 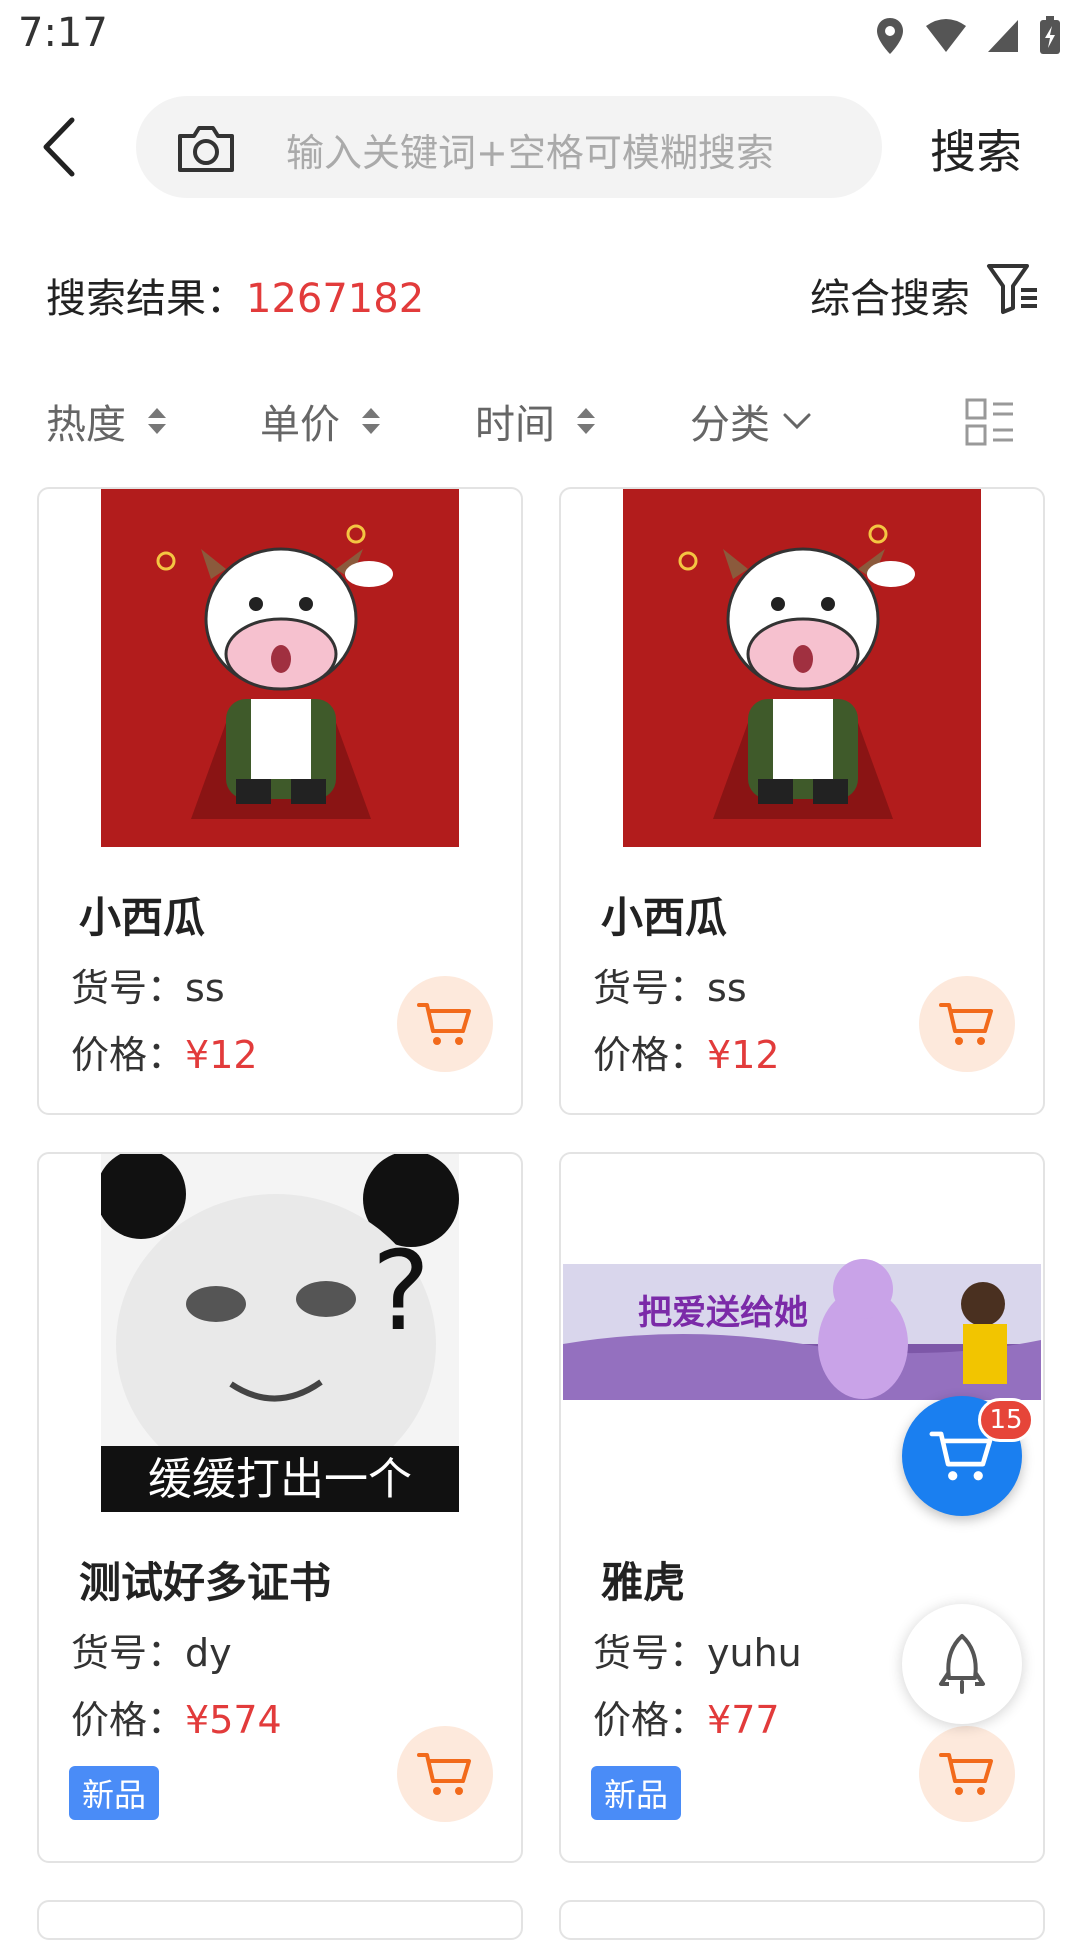 What do you see at coordinates (206, 148) in the screenshot?
I see `camera-icon` at bounding box center [206, 148].